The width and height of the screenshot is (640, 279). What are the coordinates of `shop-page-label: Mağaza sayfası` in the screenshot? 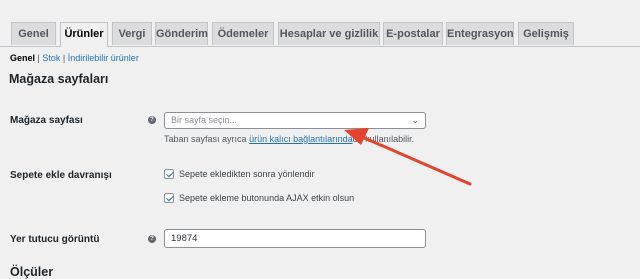 It's located at (46, 120).